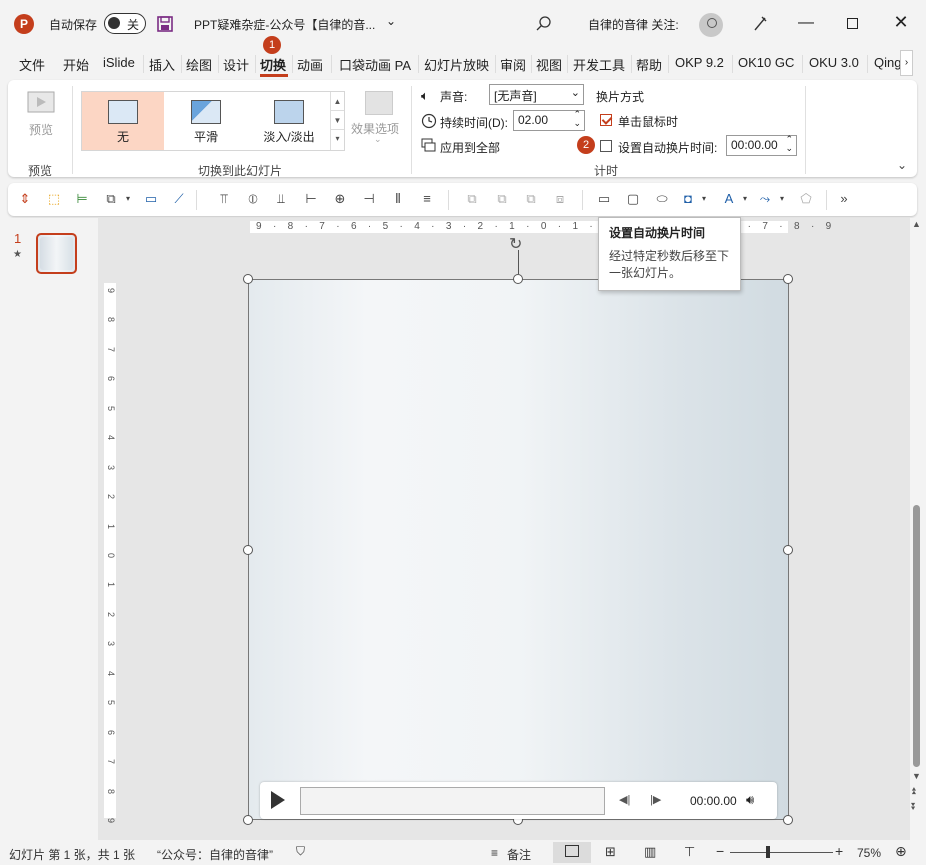 This screenshot has width=926, height=865. What do you see at coordinates (839, 851) in the screenshot?
I see `zoom-in-button: +` at bounding box center [839, 851].